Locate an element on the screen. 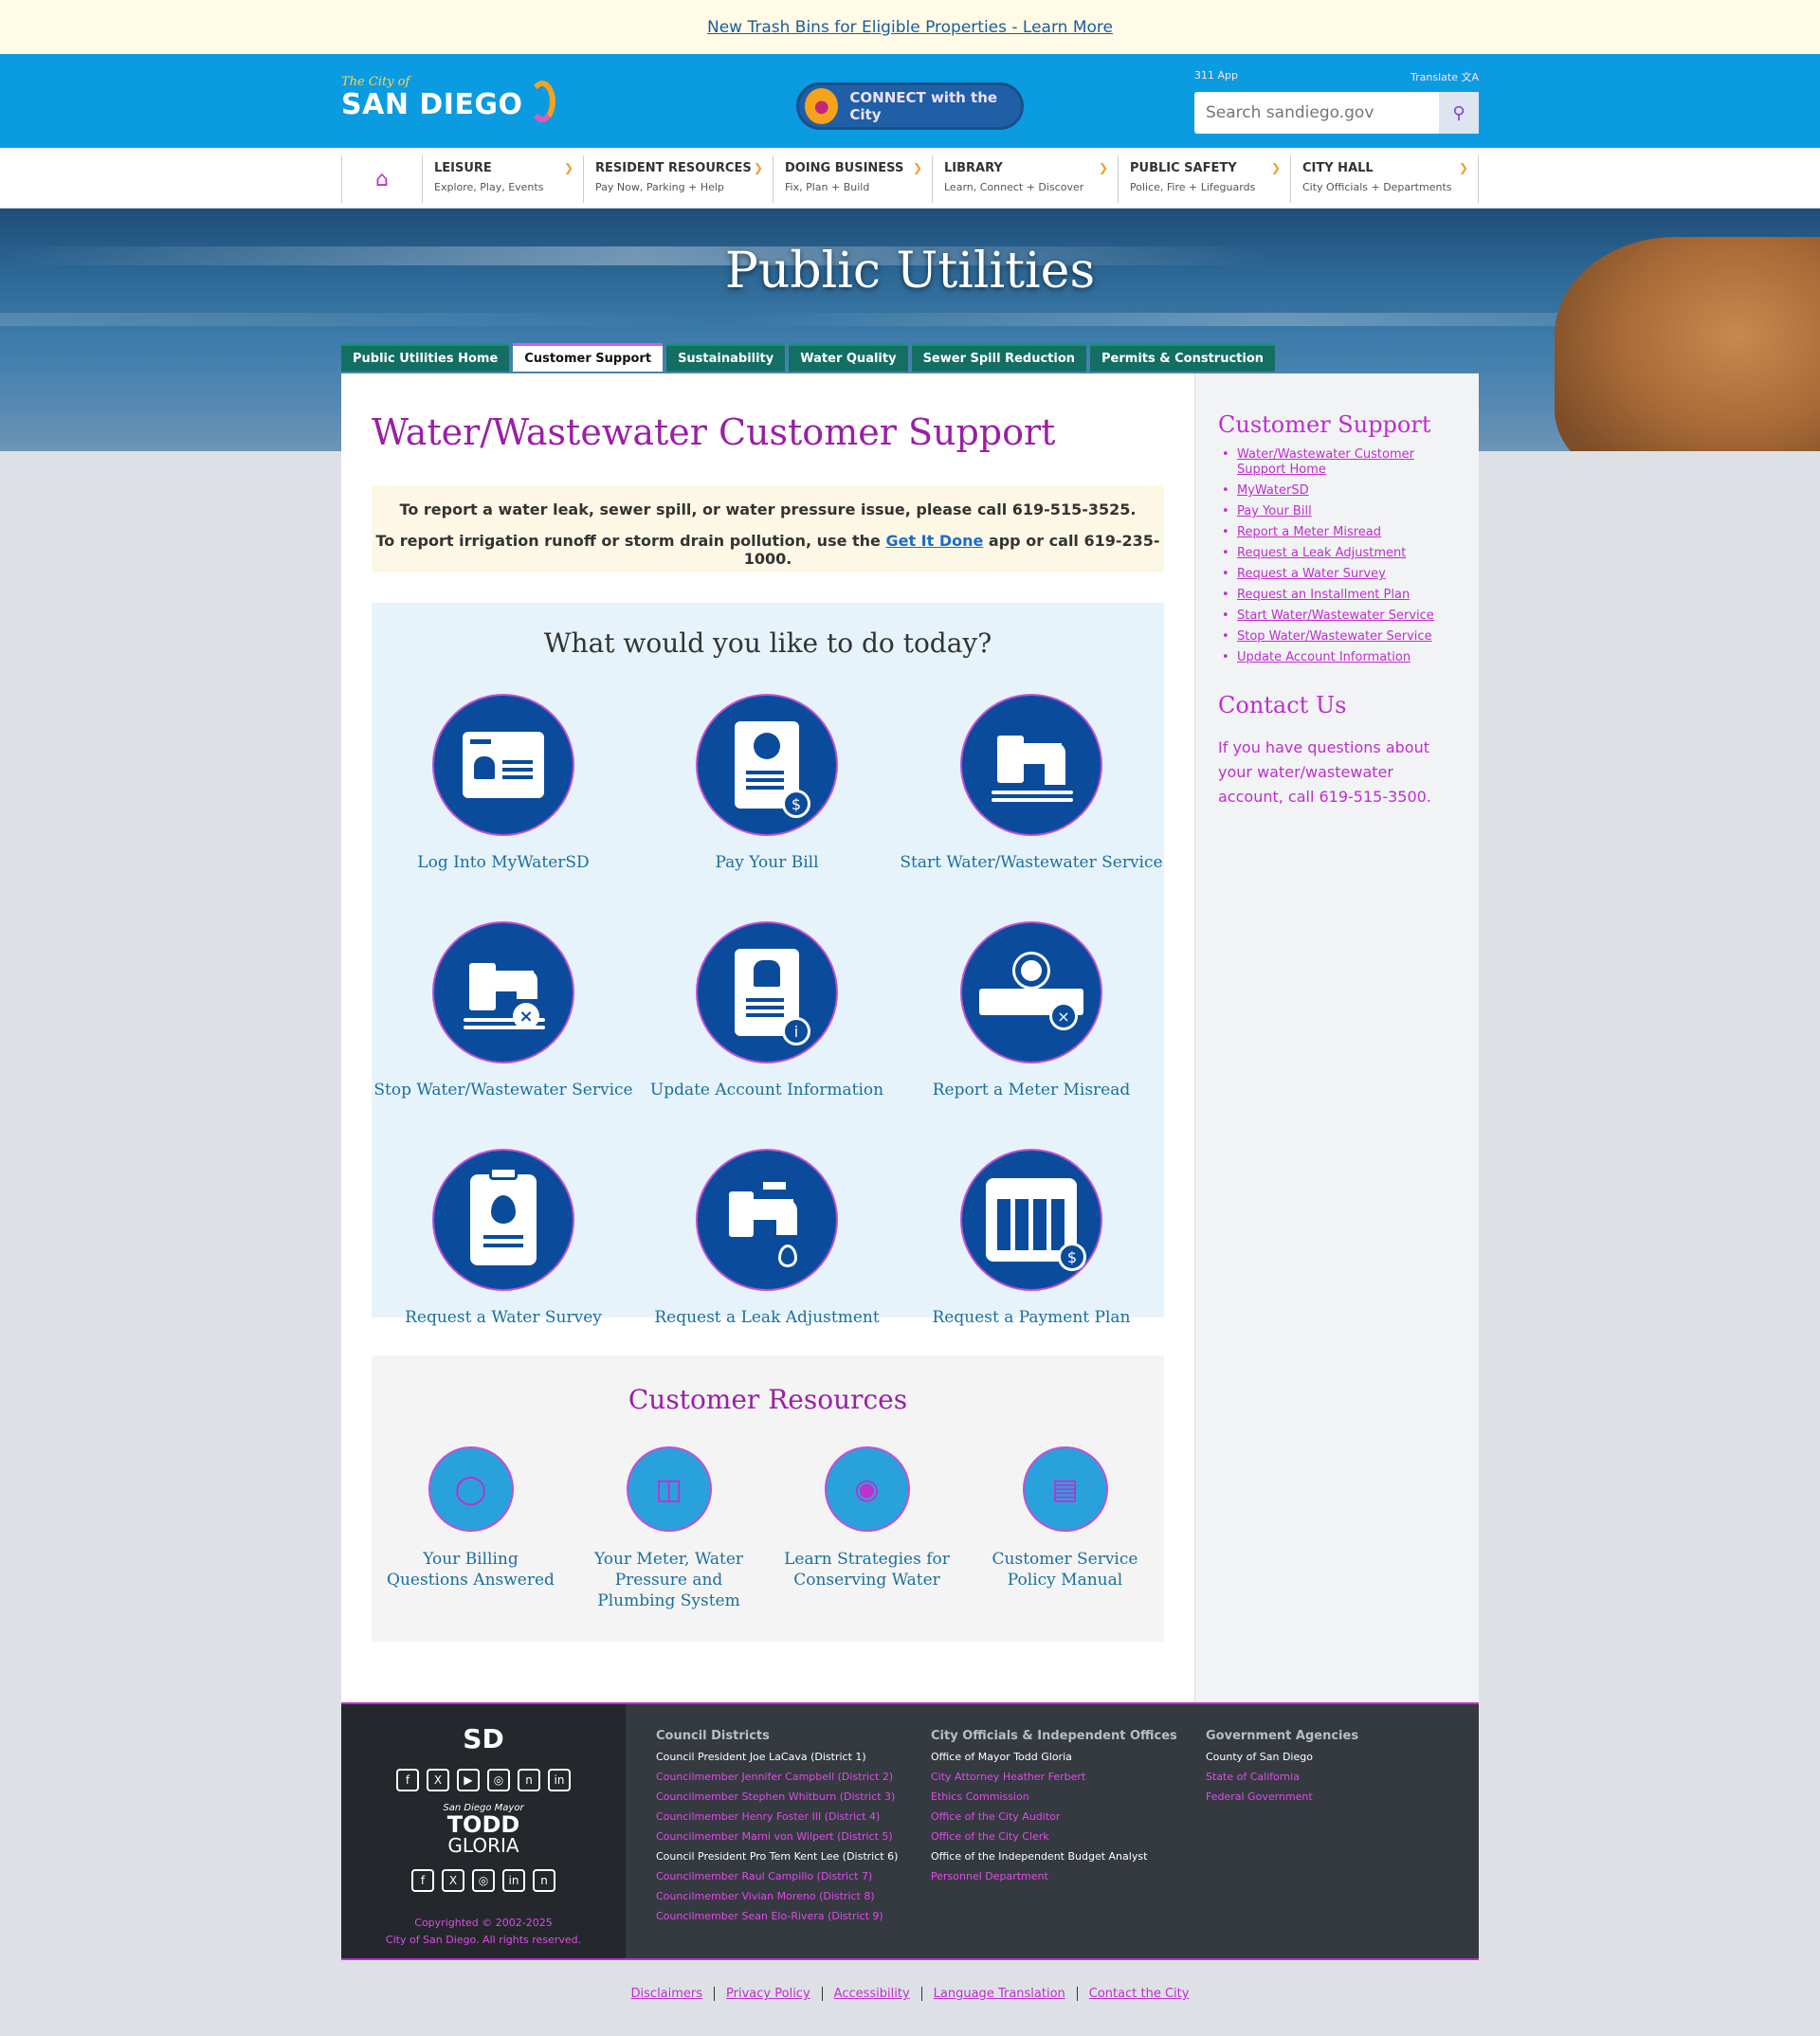 Image resolution: width=1820 pixels, height=2036 pixels. tab-water-quality: Water Quality is located at coordinates (848, 357).